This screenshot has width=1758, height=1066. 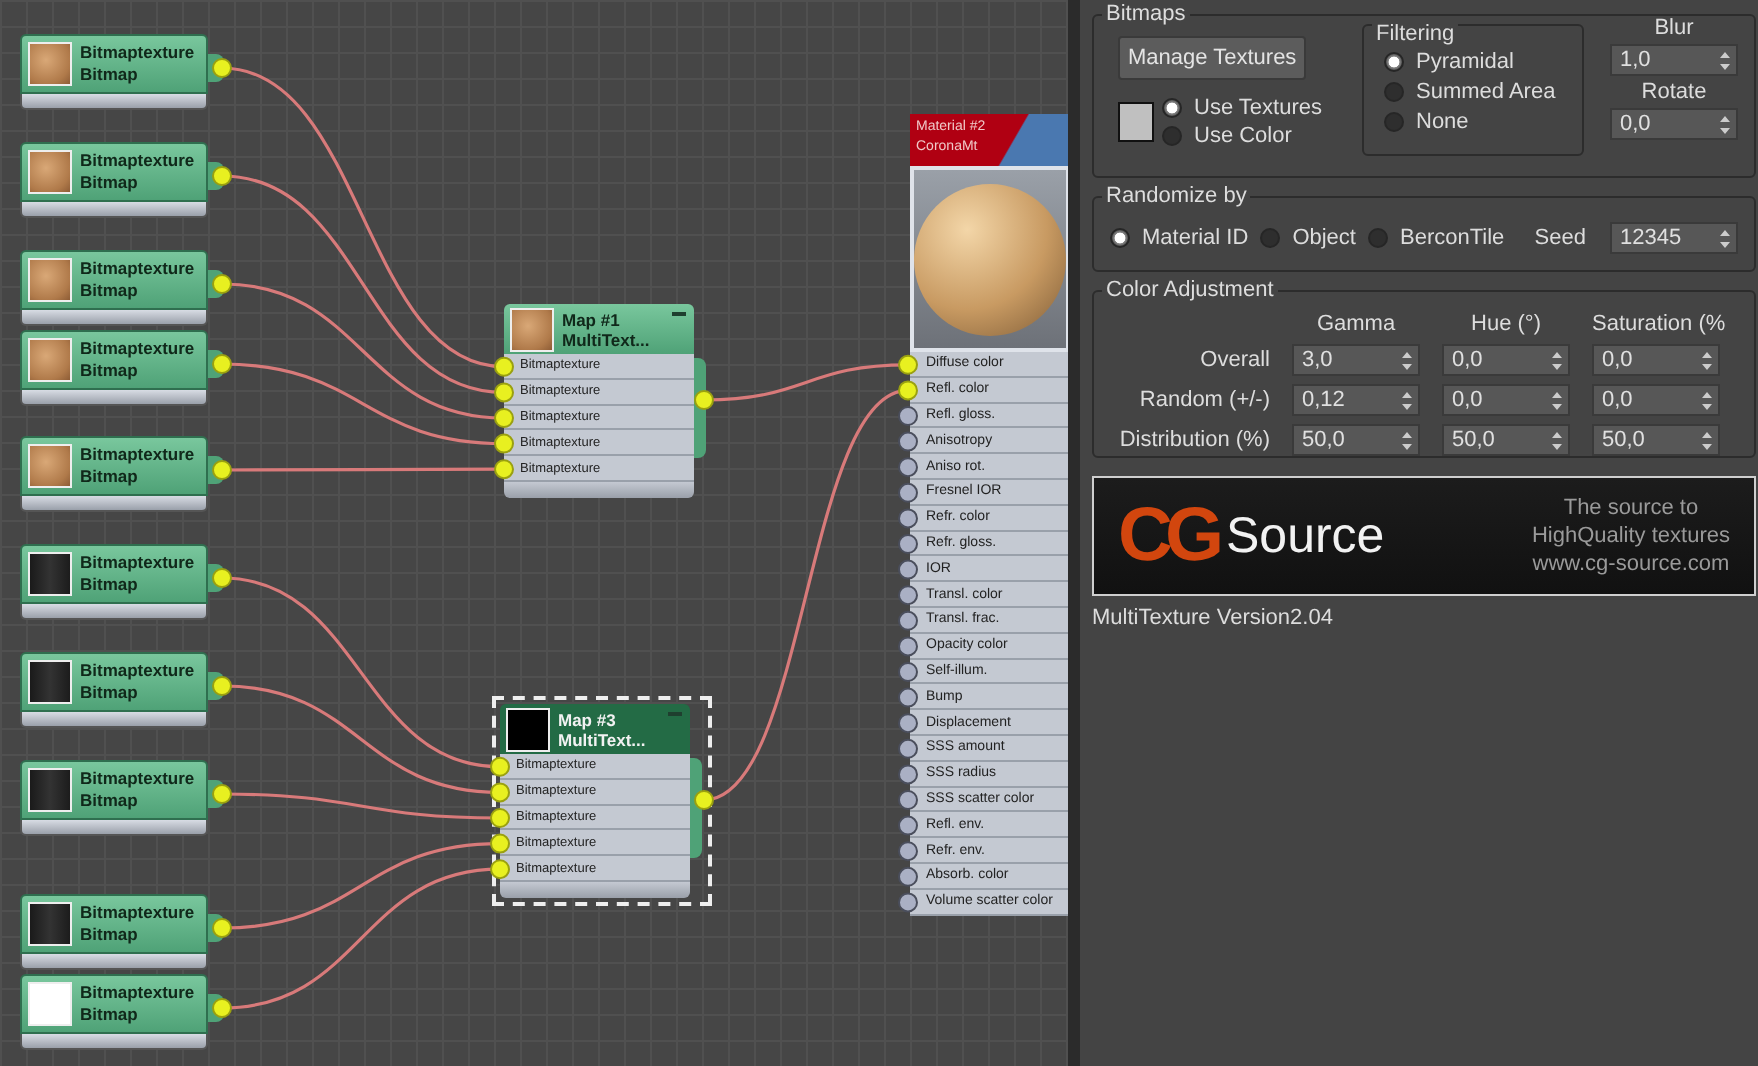 I want to click on radio-label: Pyramidal, so click(x=1465, y=62).